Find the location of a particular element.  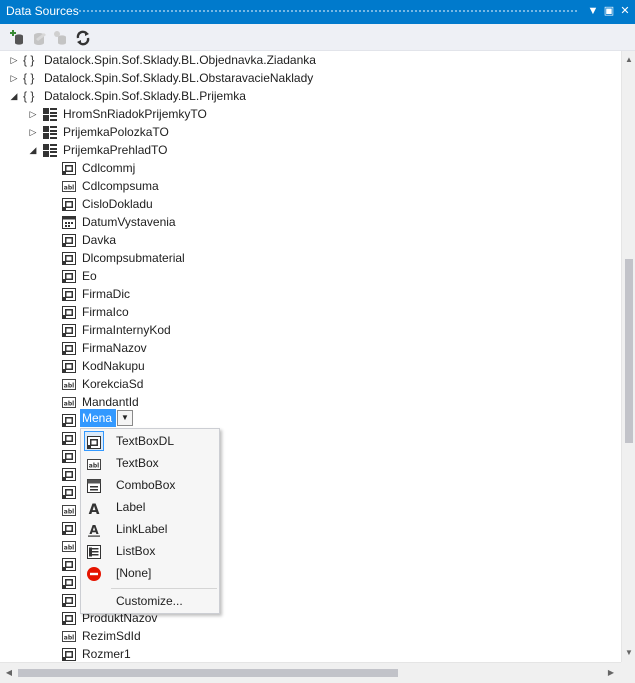

tree-node-field: Rozmer1 is located at coordinates (310, 653).